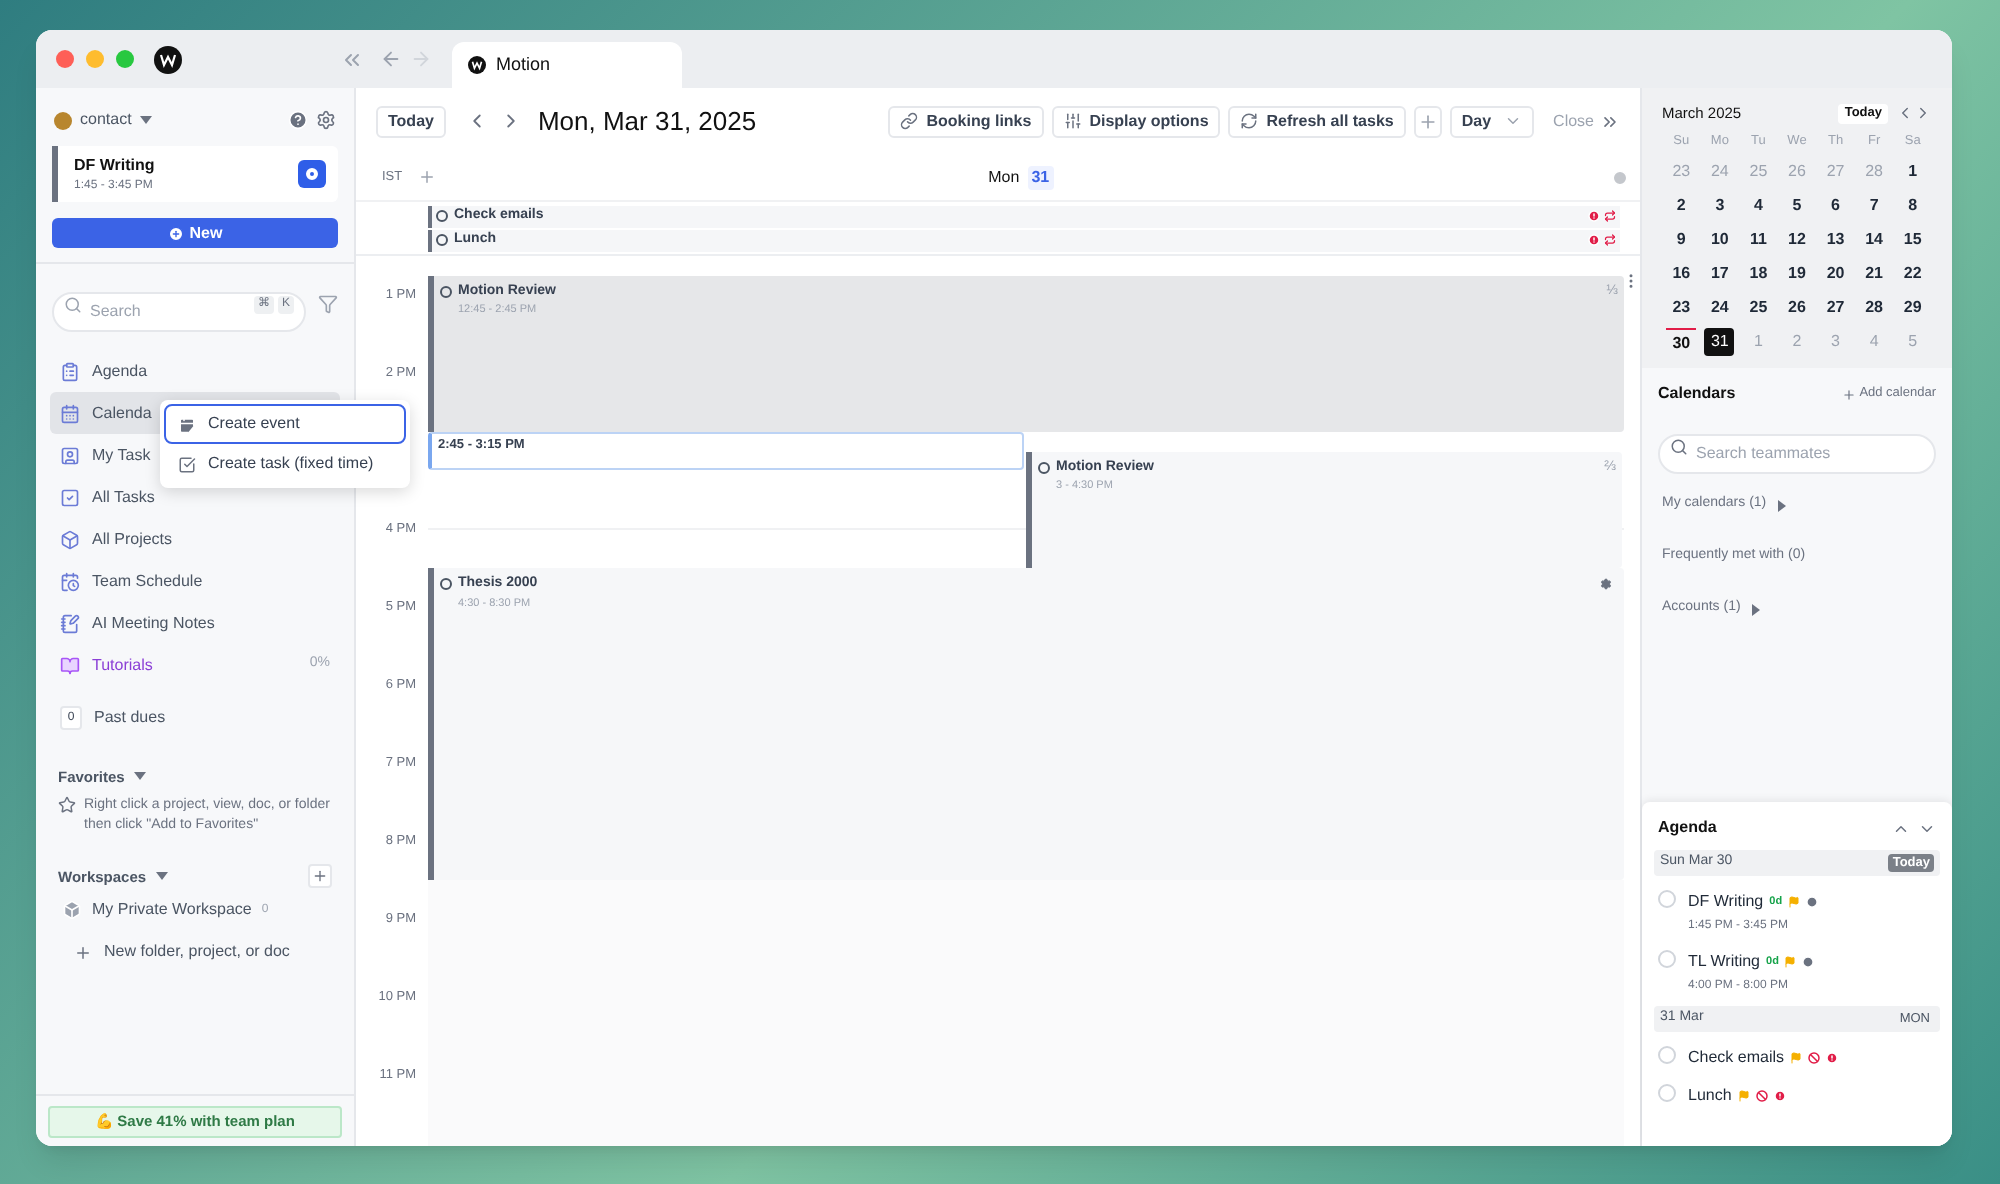  I want to click on panel-title: Agenda, so click(1687, 828).